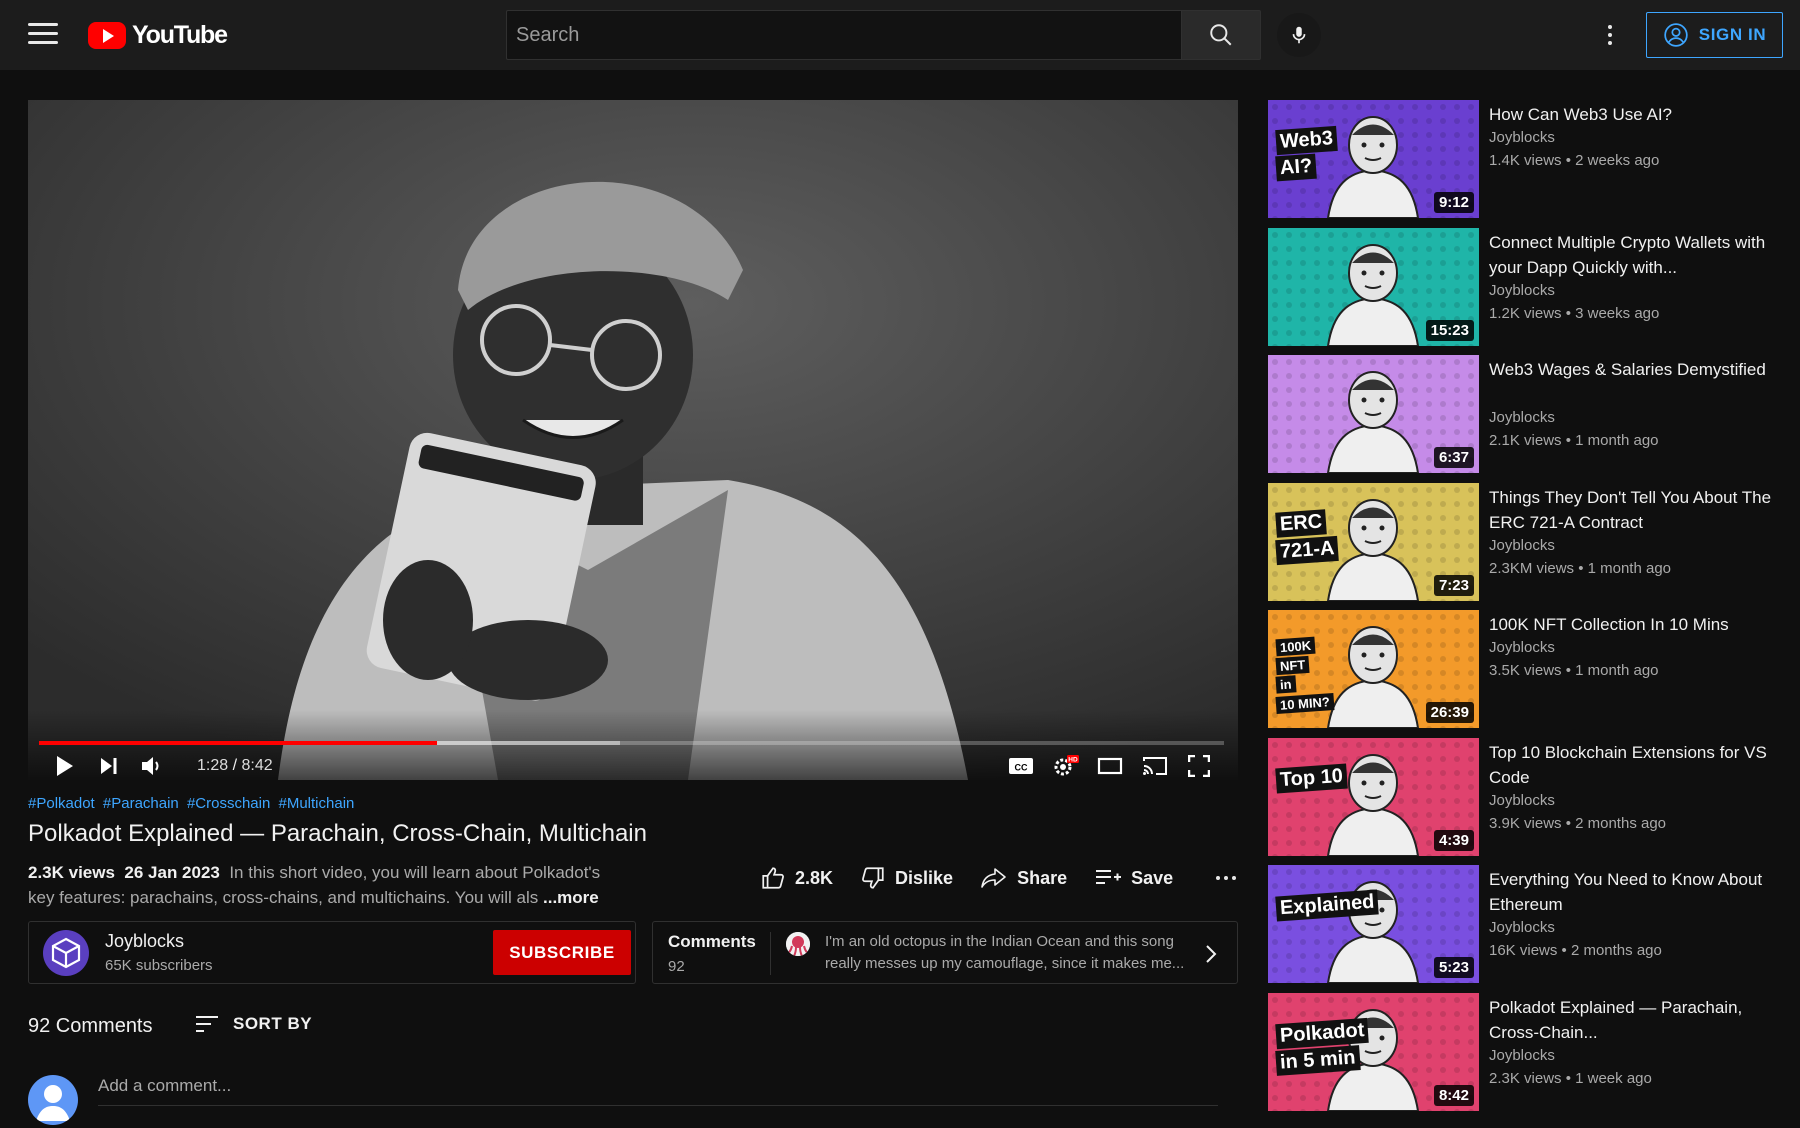 The height and width of the screenshot is (1128, 1800). I want to click on view-count: 2.3K views, so click(71, 872).